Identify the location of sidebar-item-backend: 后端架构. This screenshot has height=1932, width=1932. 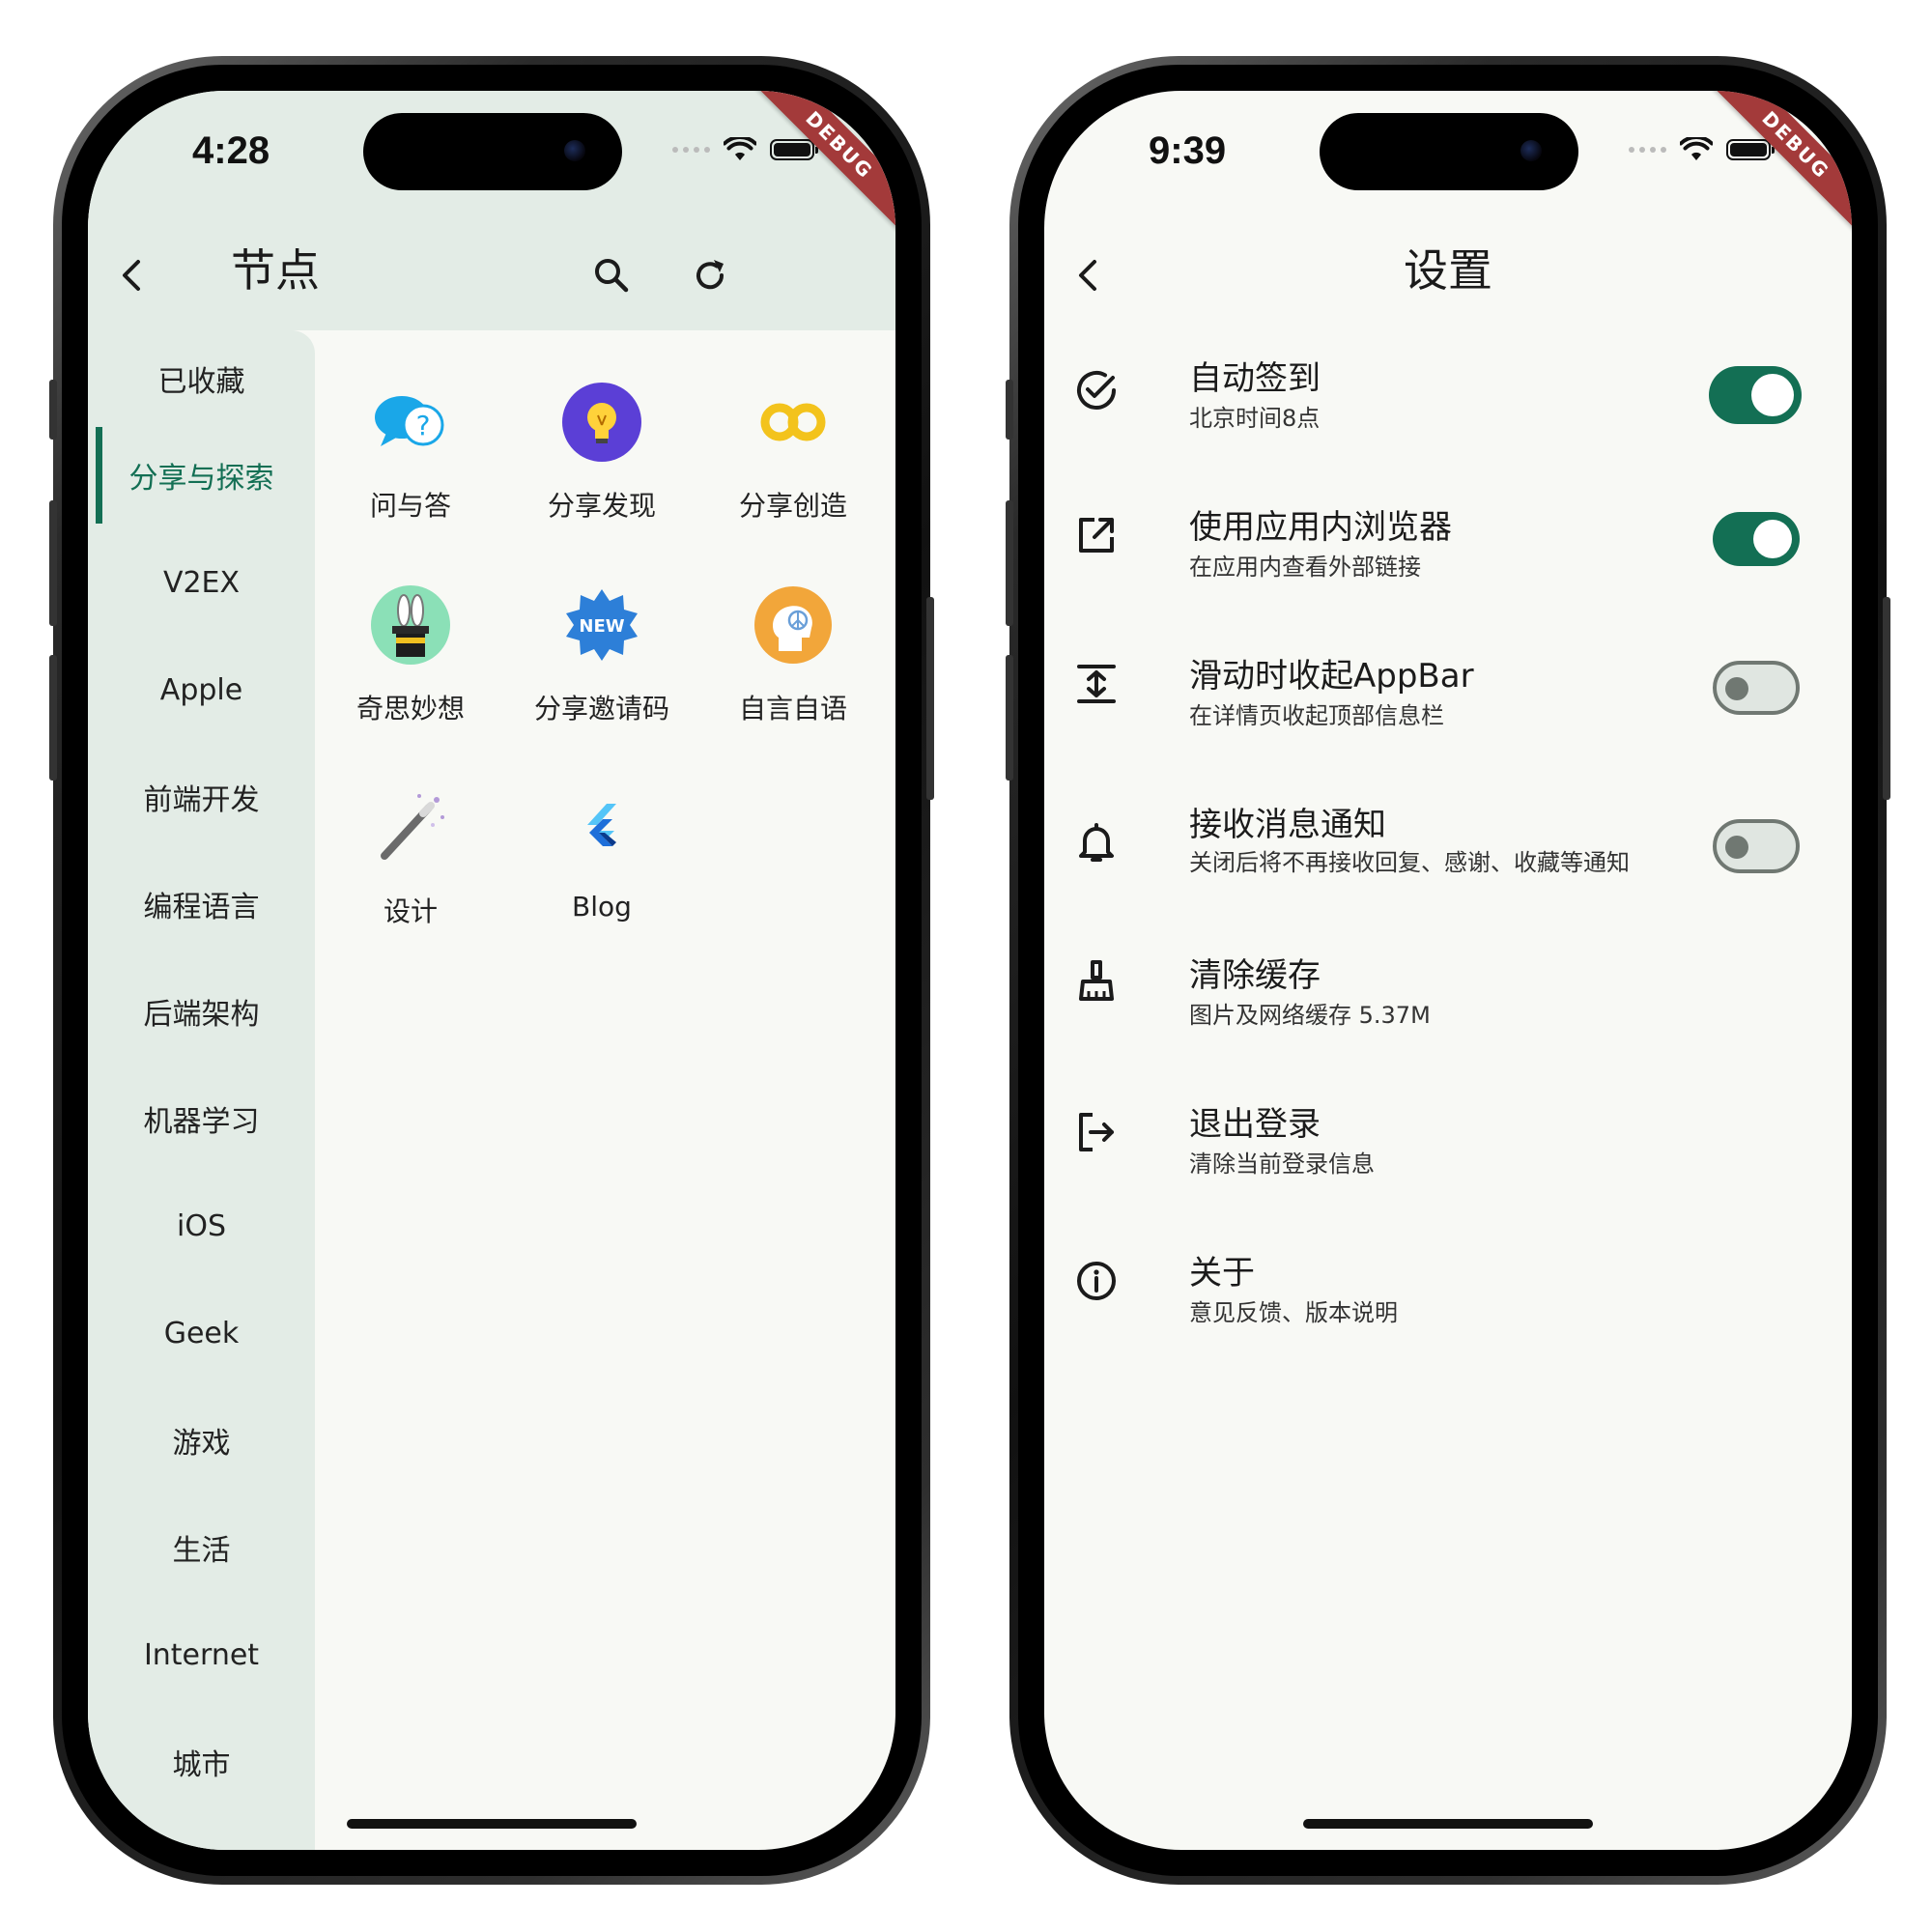
(201, 1011).